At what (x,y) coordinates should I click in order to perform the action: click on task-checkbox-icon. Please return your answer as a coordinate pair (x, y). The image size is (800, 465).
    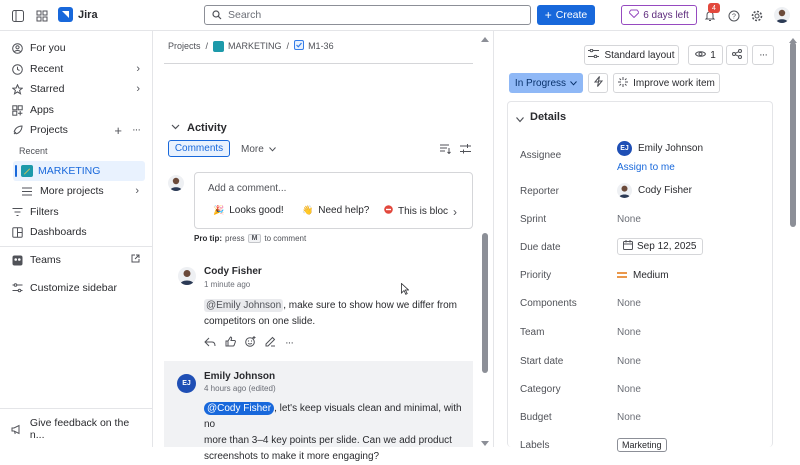
    Looking at the image, I should click on (299, 46).